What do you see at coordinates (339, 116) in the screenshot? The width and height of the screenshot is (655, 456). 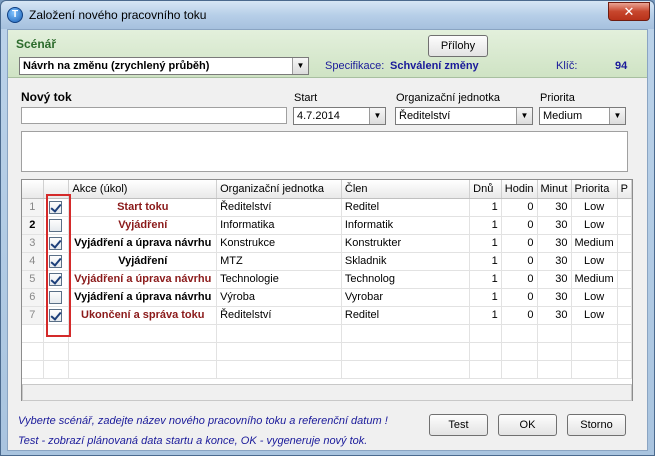 I see `start-date-picker: 4.7.2014 ▼` at bounding box center [339, 116].